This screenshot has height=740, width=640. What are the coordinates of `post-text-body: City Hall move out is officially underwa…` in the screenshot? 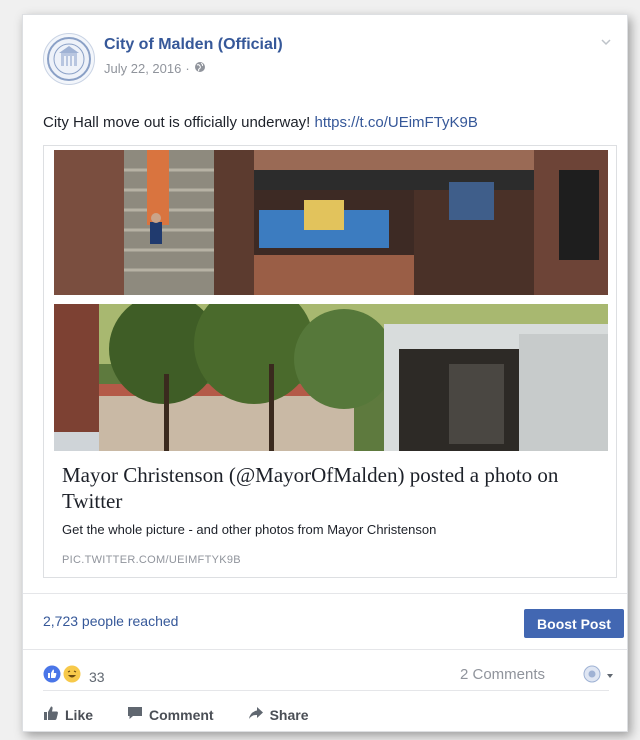 It's located at (179, 122).